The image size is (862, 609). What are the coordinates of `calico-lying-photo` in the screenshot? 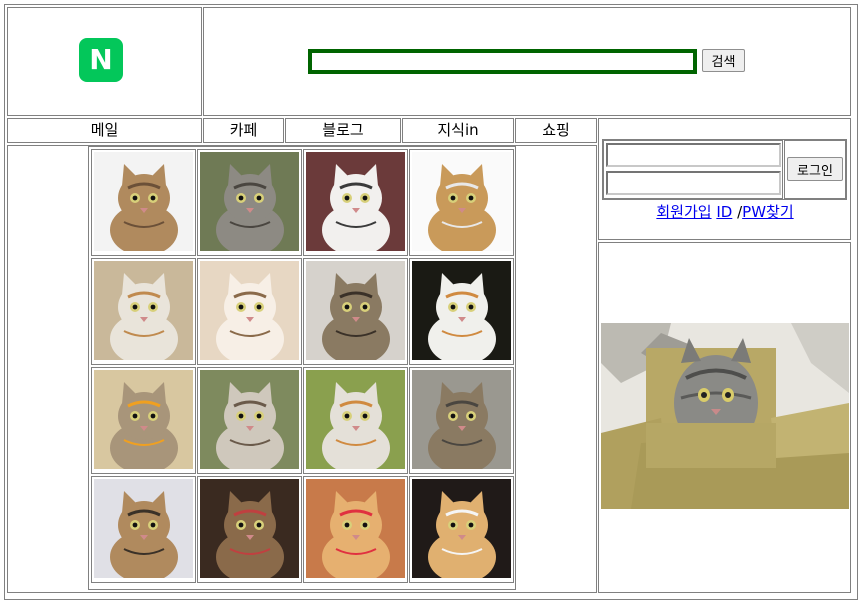 It's located at (355, 419).